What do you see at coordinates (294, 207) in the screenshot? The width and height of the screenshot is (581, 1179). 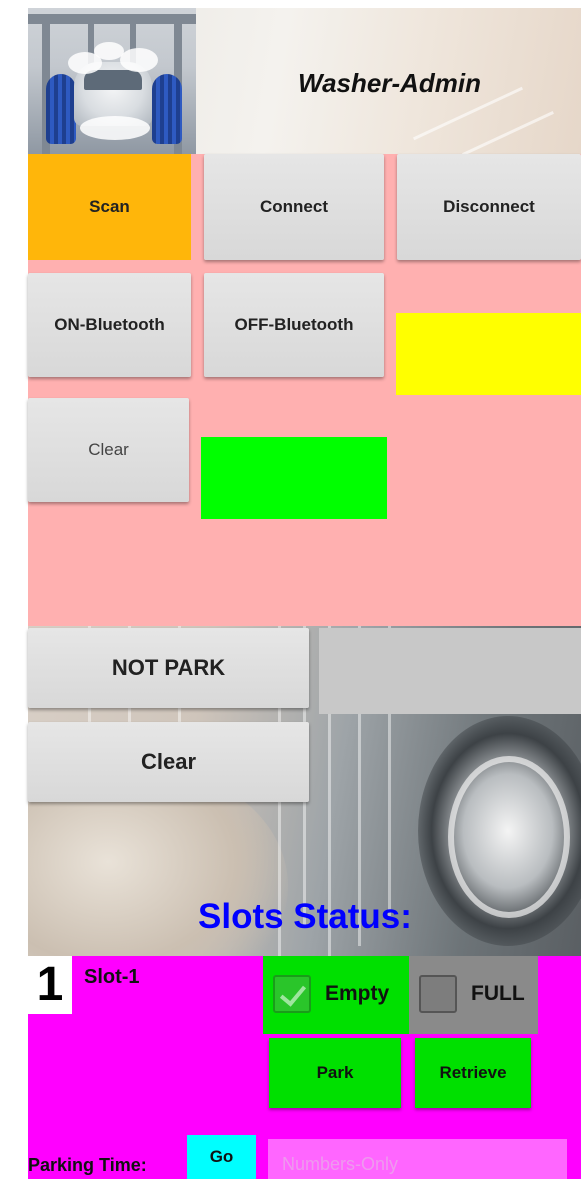 I see `connect-button: Connect` at bounding box center [294, 207].